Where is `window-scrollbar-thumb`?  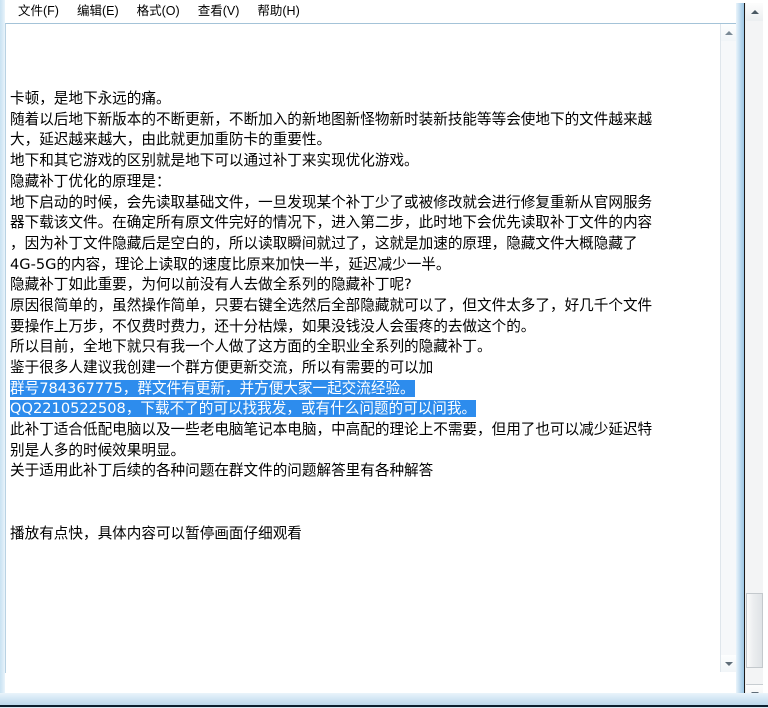
window-scrollbar-thumb is located at coordinates (754, 630).